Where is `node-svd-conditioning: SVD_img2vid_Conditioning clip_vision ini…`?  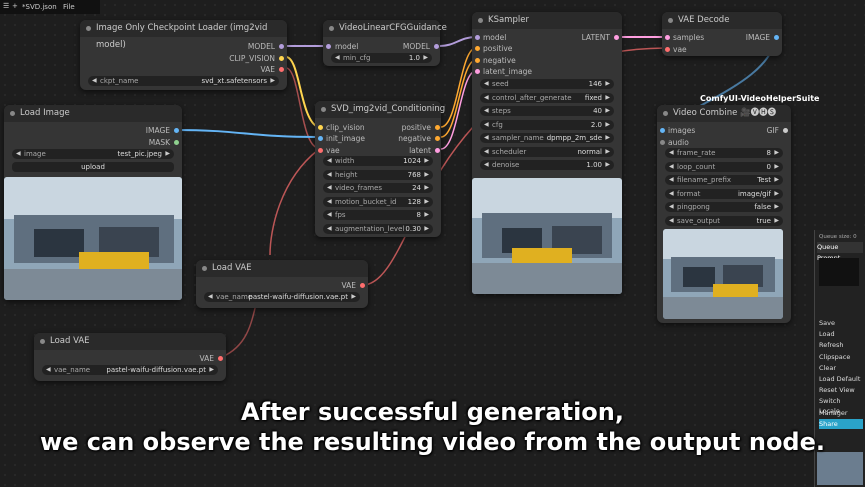
node-svd-conditioning: SVD_img2vid_Conditioning clip_vision ini… is located at coordinates (380, 169).